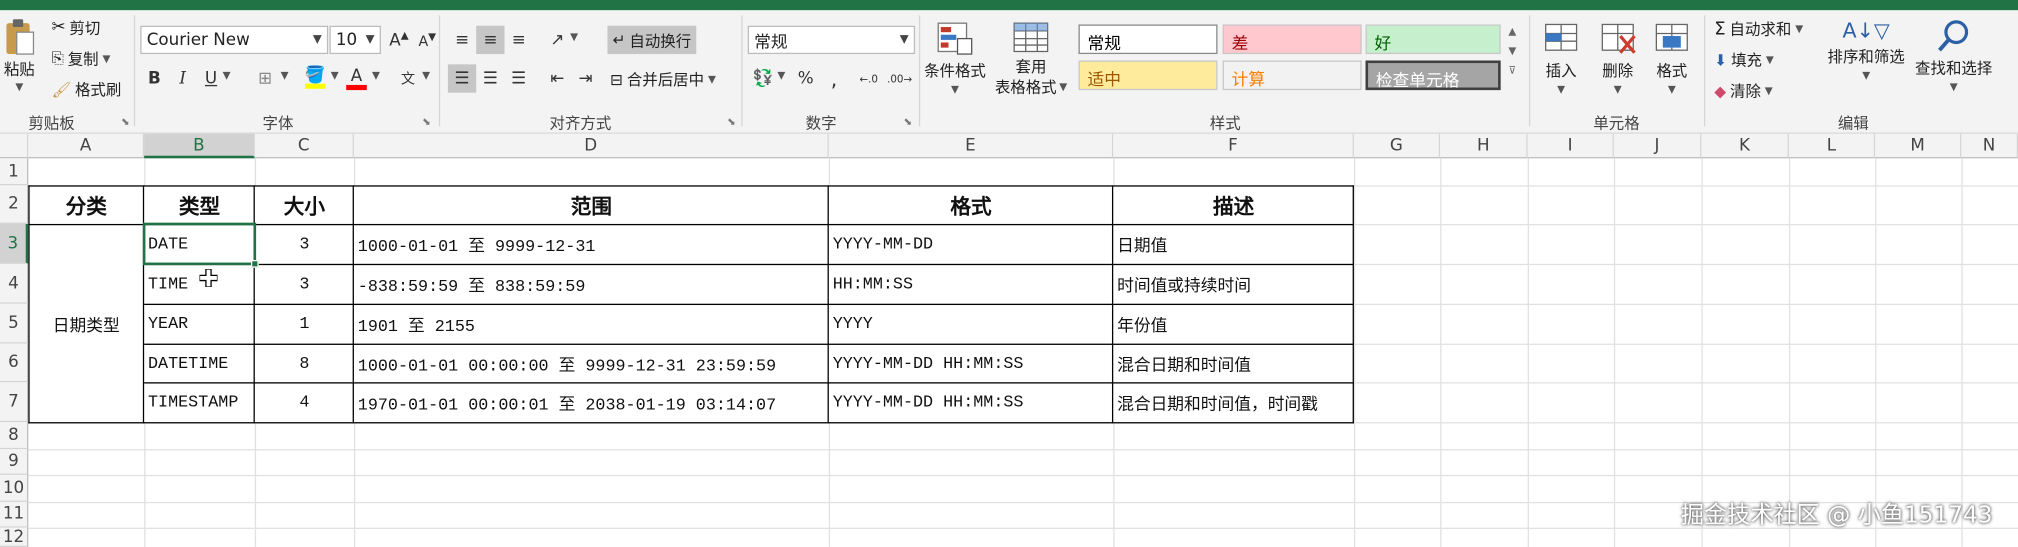 Image resolution: width=2018 pixels, height=547 pixels. I want to click on clipboard-launcher-icon: ⬊, so click(127, 122).